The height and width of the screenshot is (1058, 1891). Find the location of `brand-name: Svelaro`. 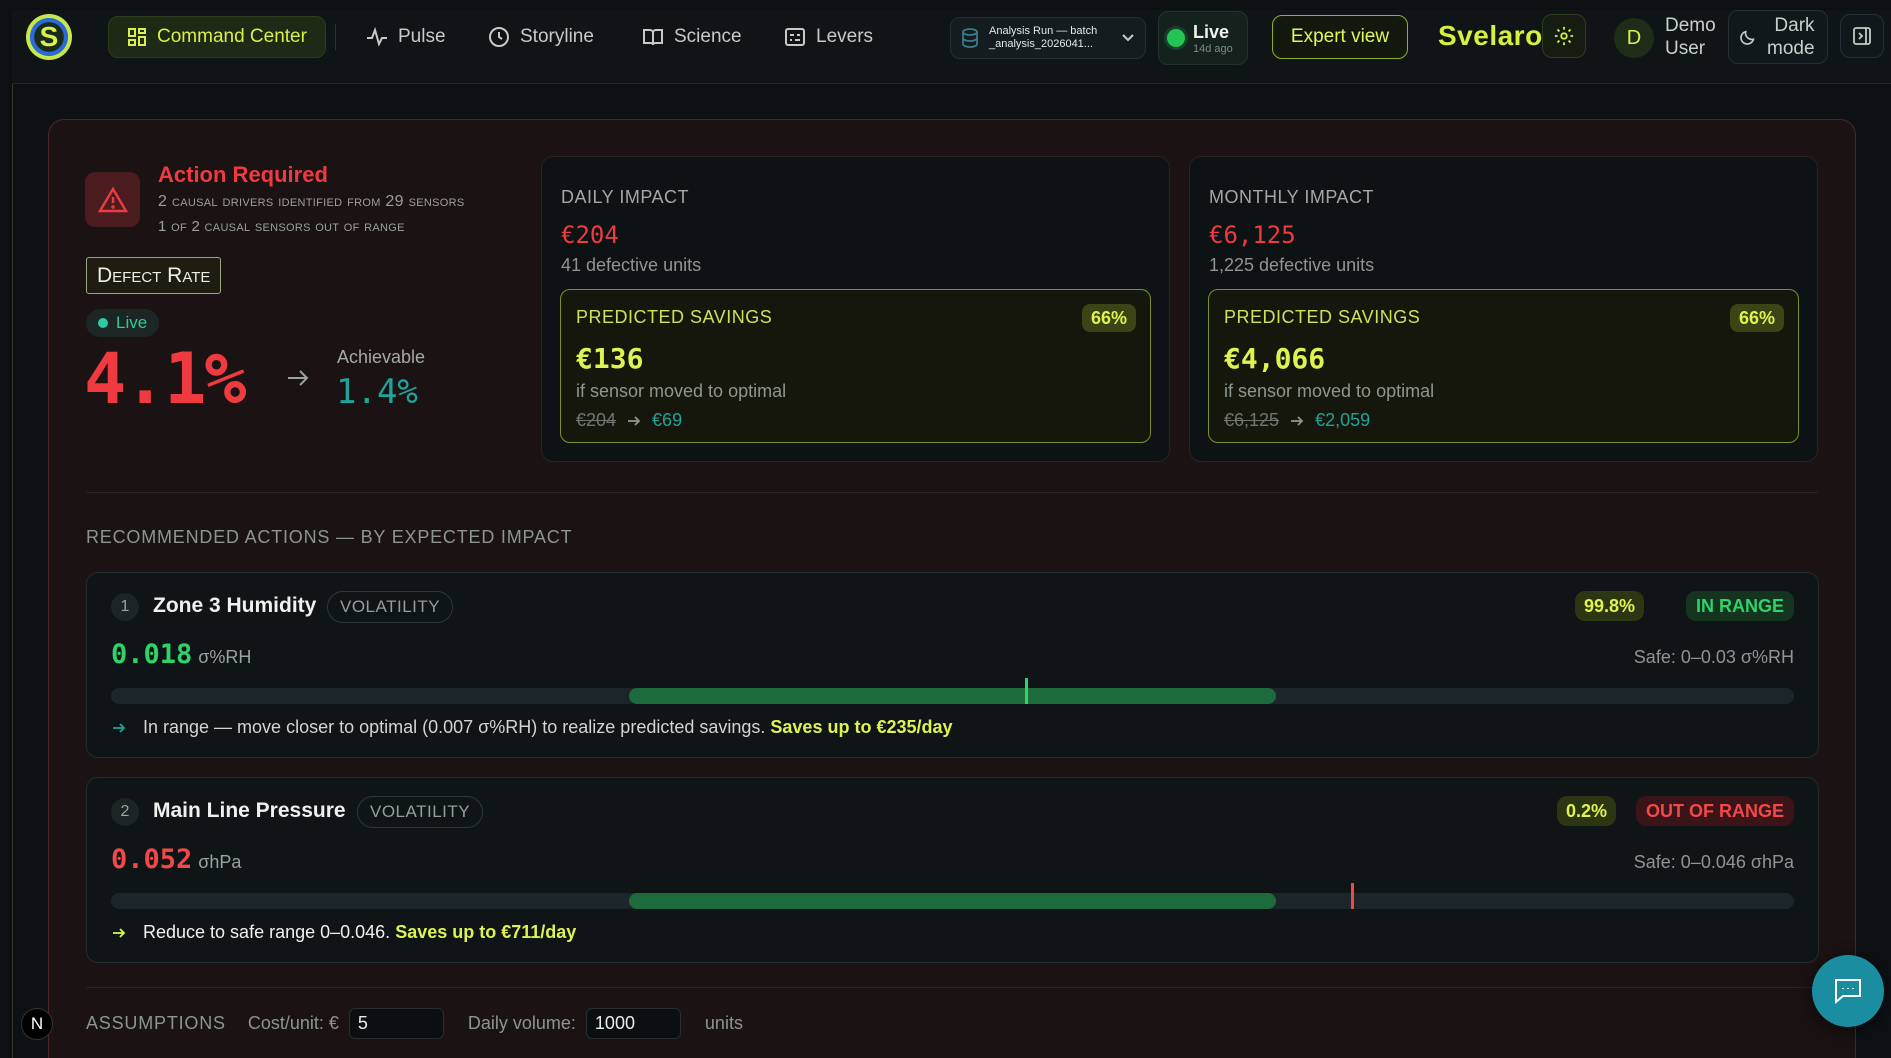

brand-name: Svelaro is located at coordinates (1490, 35).